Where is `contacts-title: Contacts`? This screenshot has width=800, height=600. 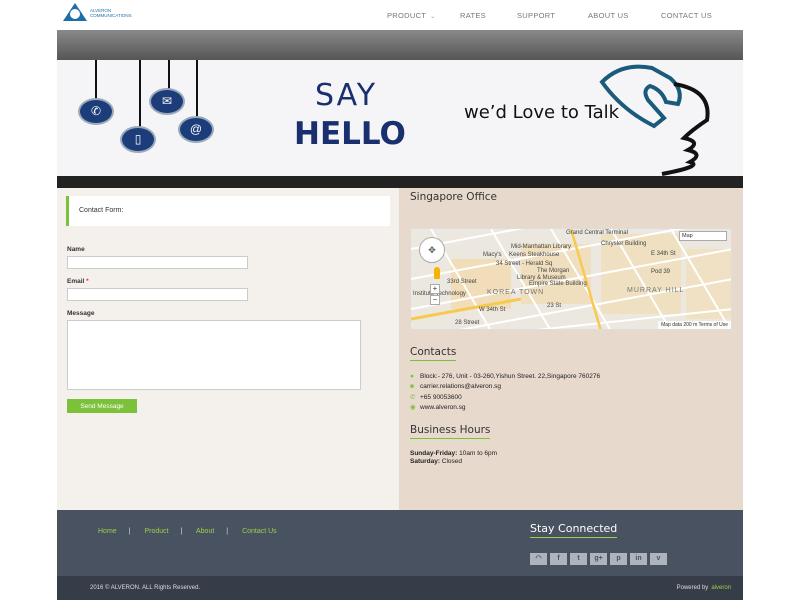 contacts-title: Contacts is located at coordinates (433, 353).